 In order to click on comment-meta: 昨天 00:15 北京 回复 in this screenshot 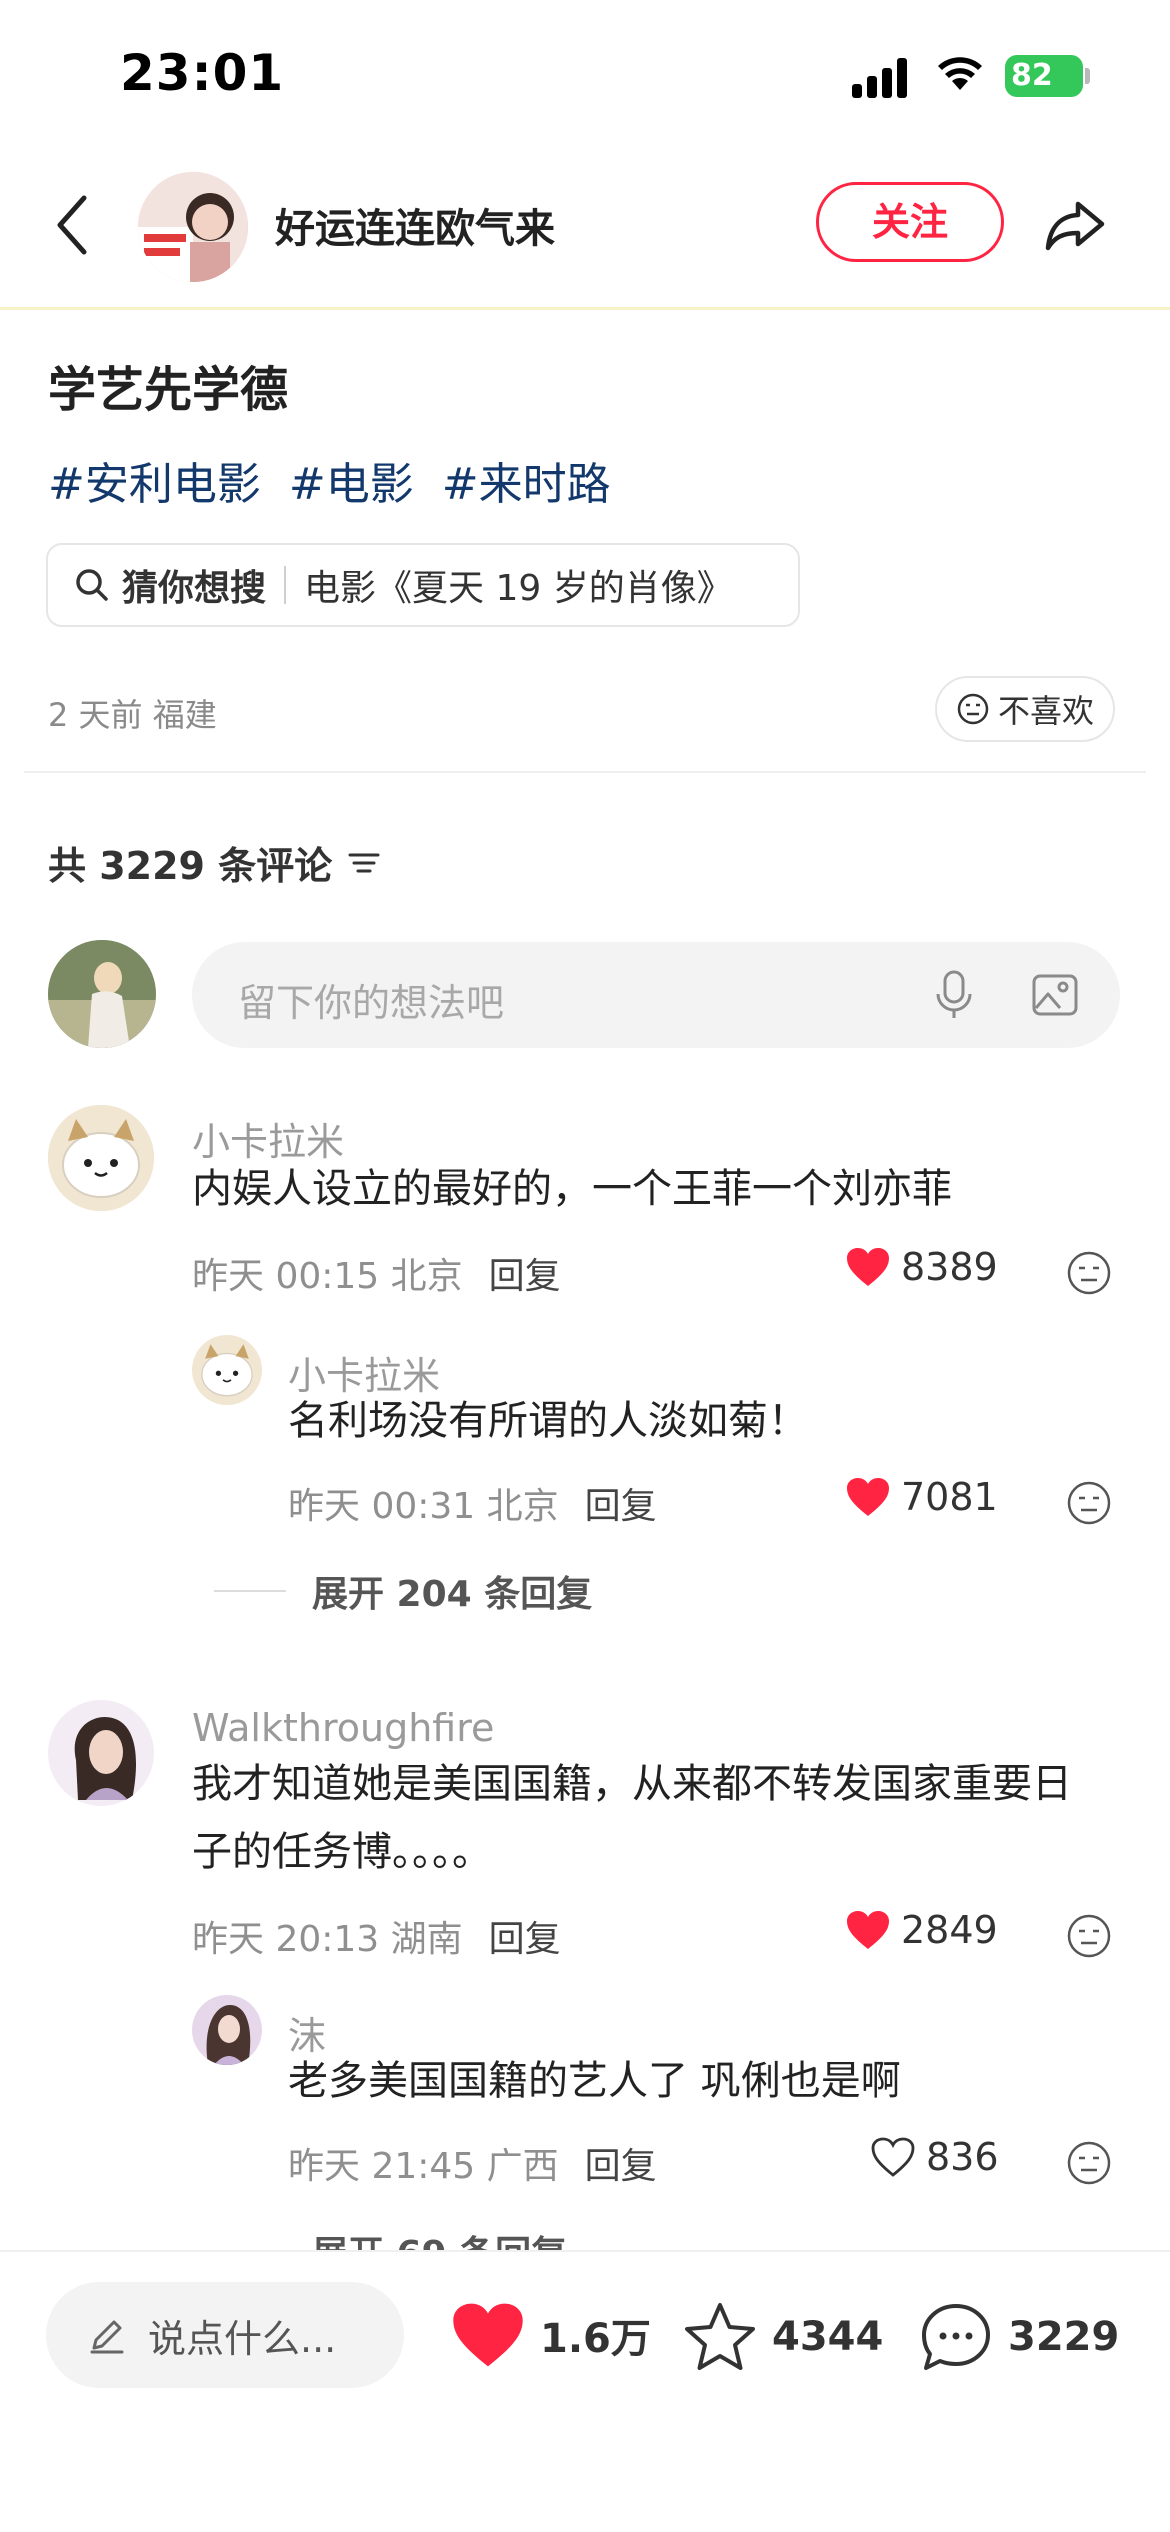, I will do `click(376, 1273)`.